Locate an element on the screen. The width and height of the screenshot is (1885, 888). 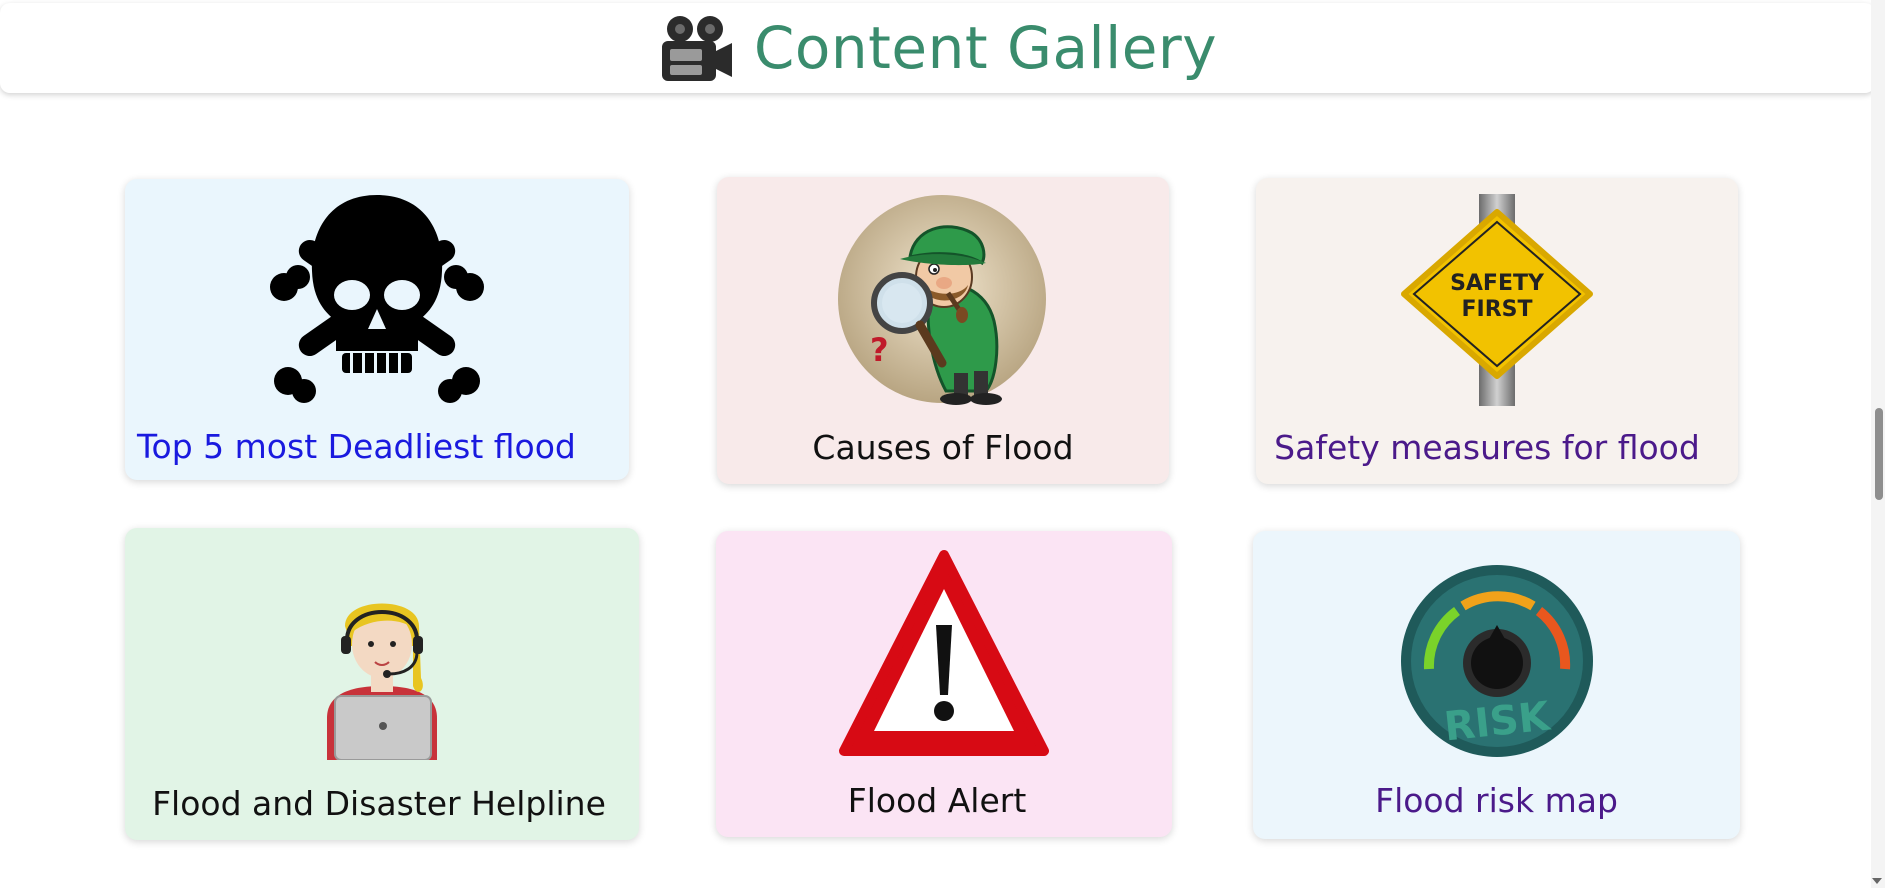
warning-triangle-icon is located at coordinates (944, 653).